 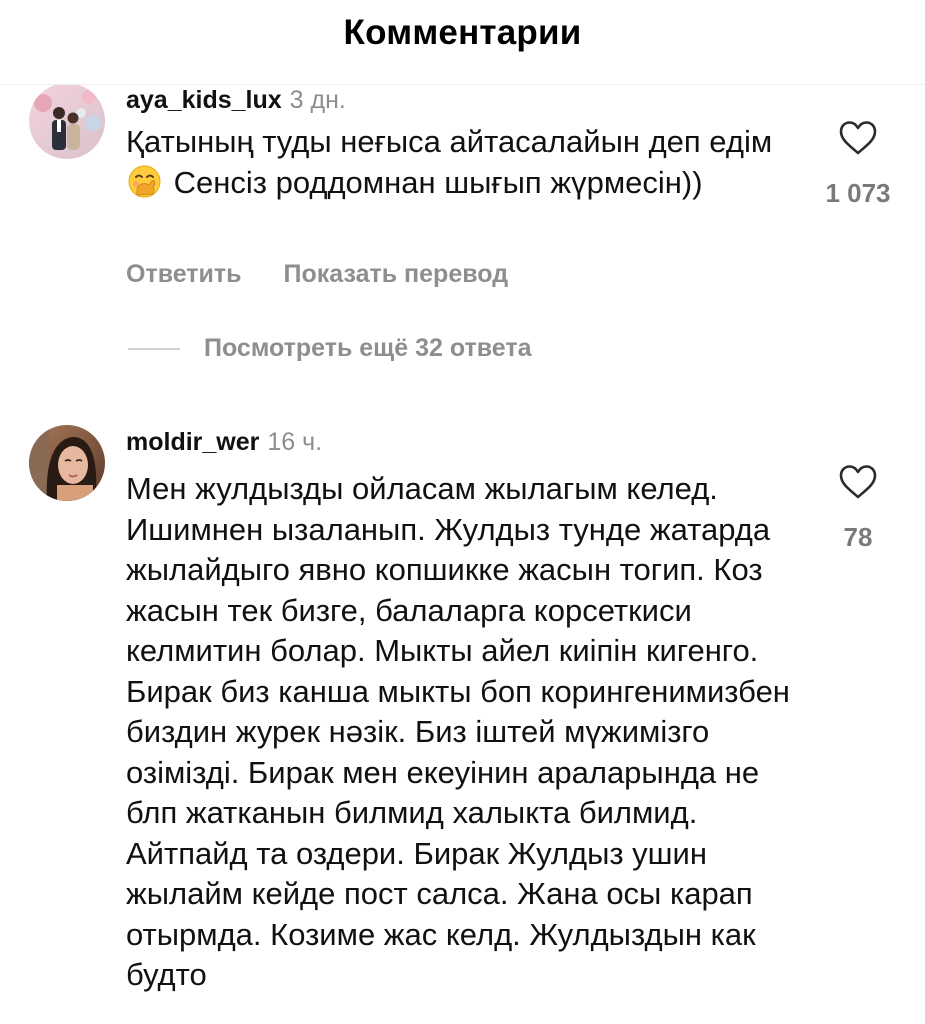 I want to click on bottom-fade, so click(x=462, y=1013).